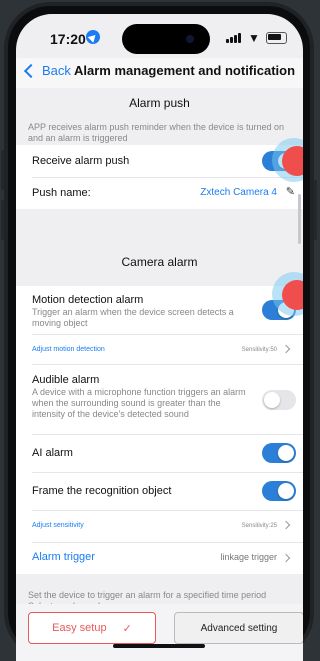 Image resolution: width=320 pixels, height=661 pixels. Describe the element at coordinates (166, 39) in the screenshot. I see `dynamic-island` at that location.